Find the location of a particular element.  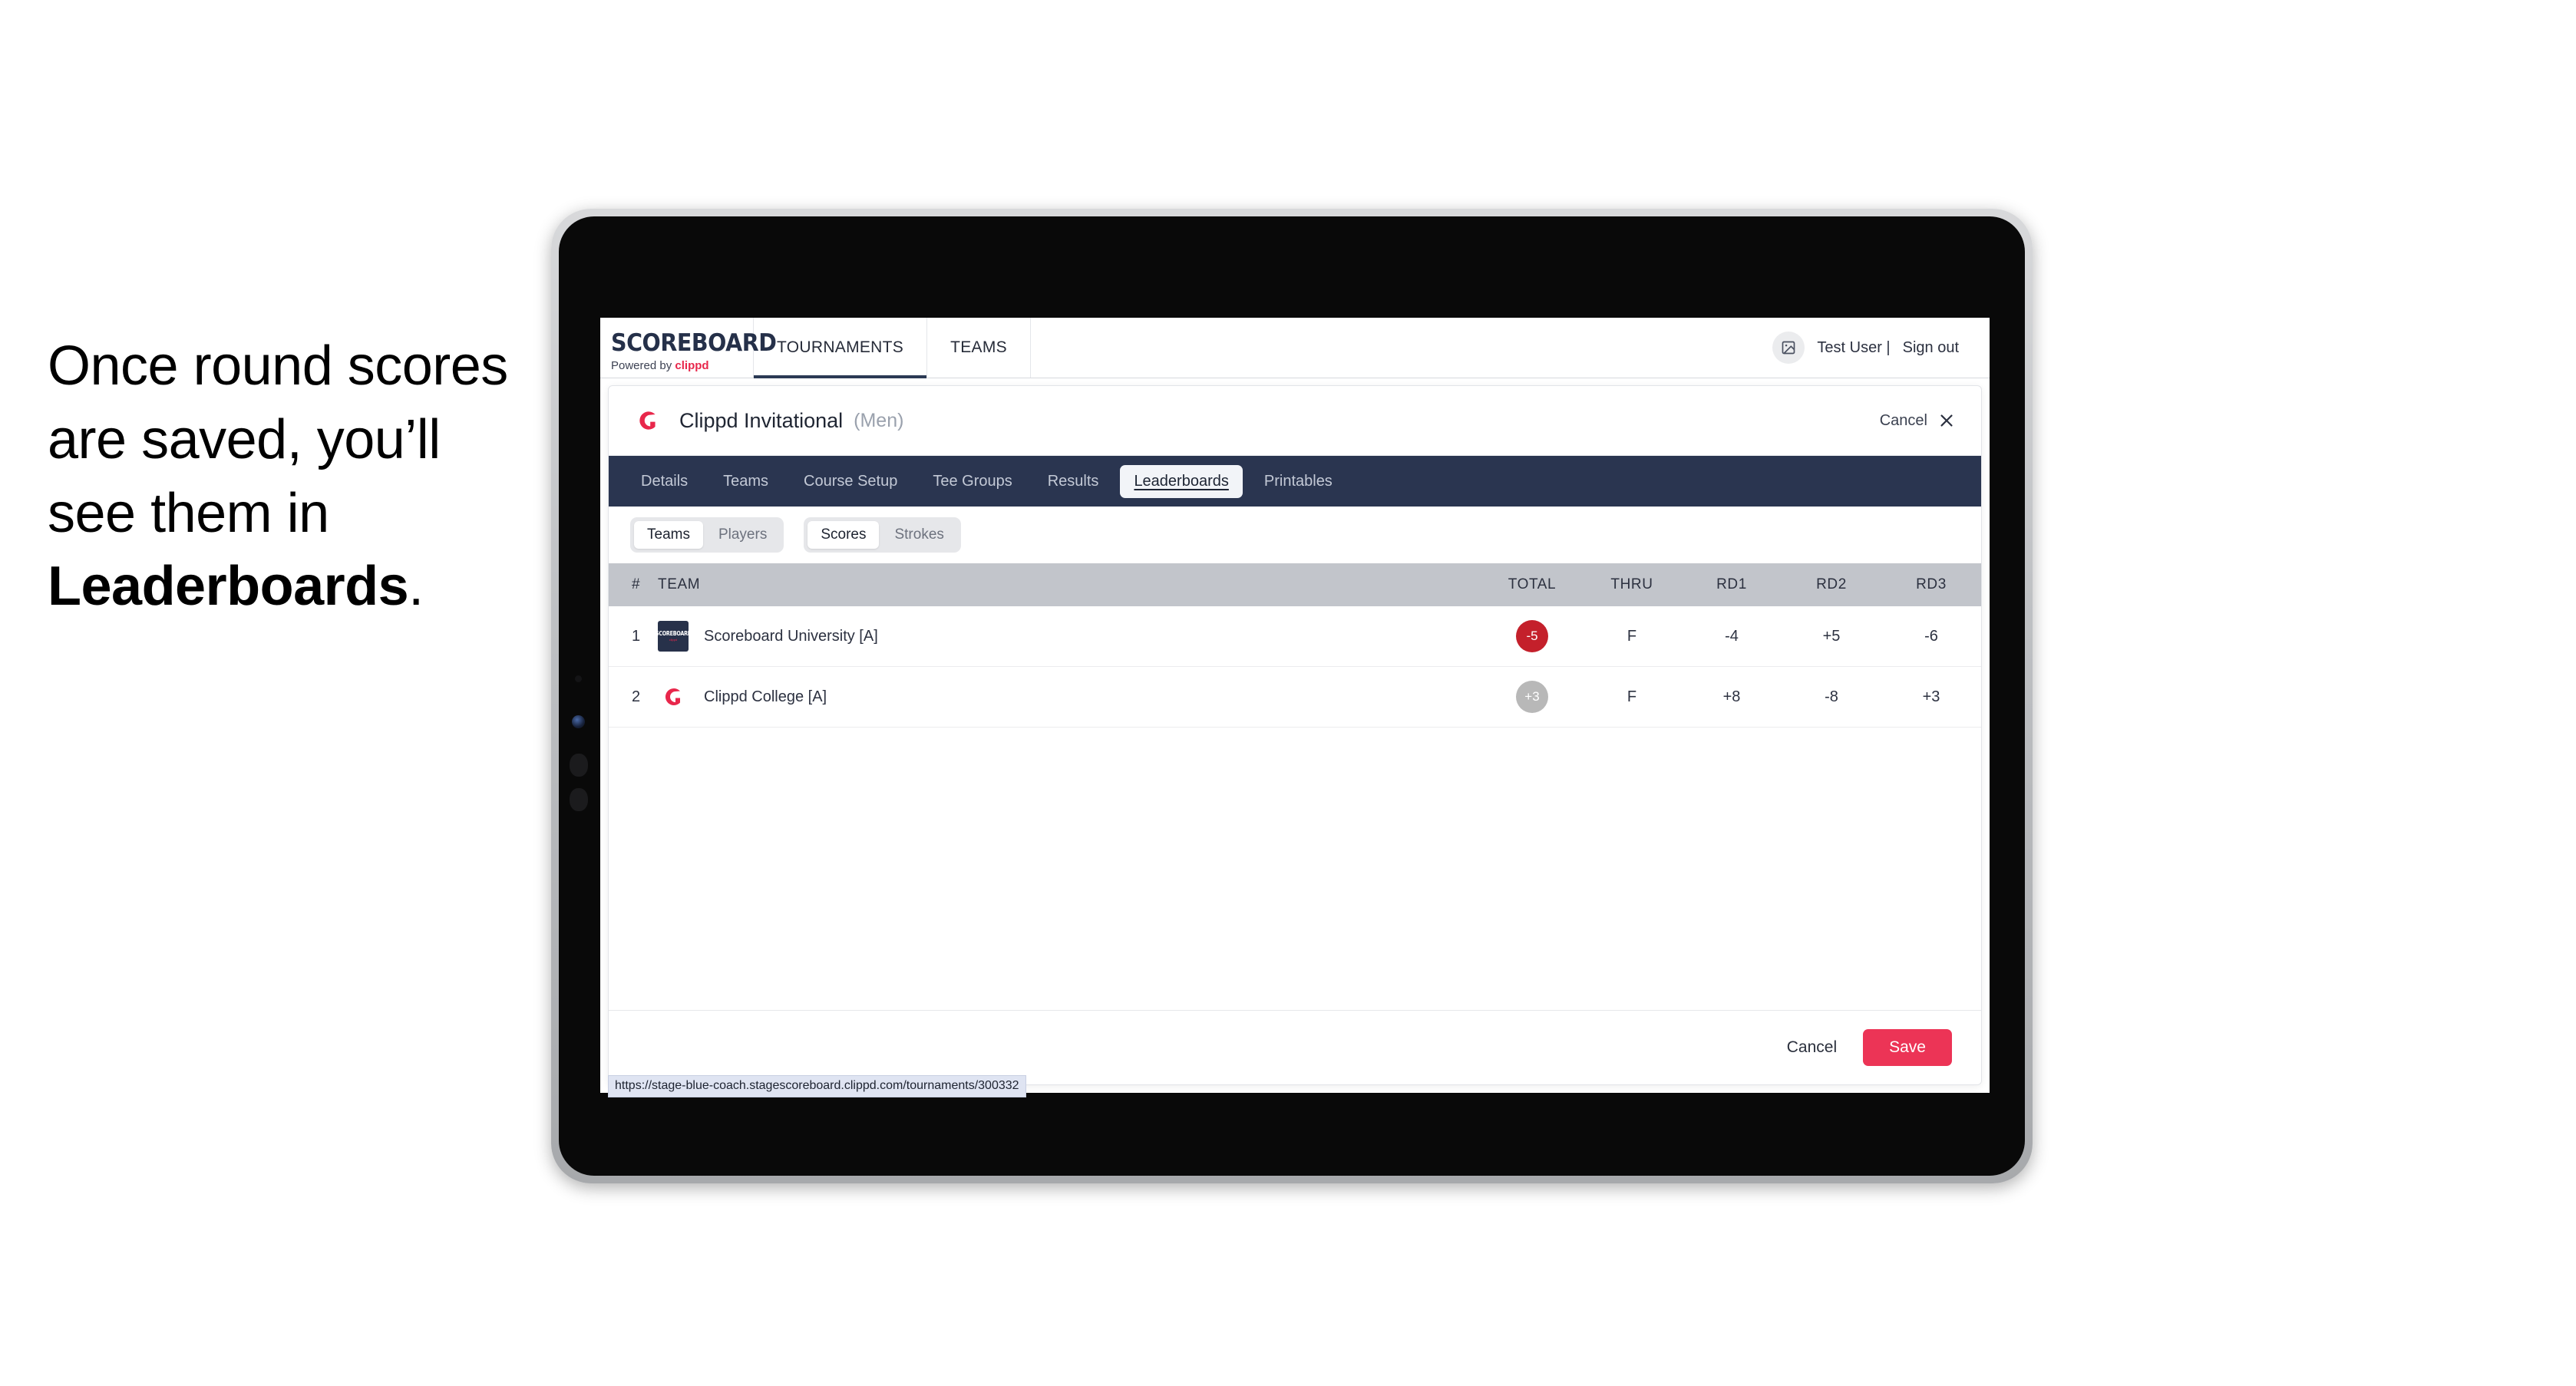

topbar-user-area: Test User | Sign out is located at coordinates (1877, 348).